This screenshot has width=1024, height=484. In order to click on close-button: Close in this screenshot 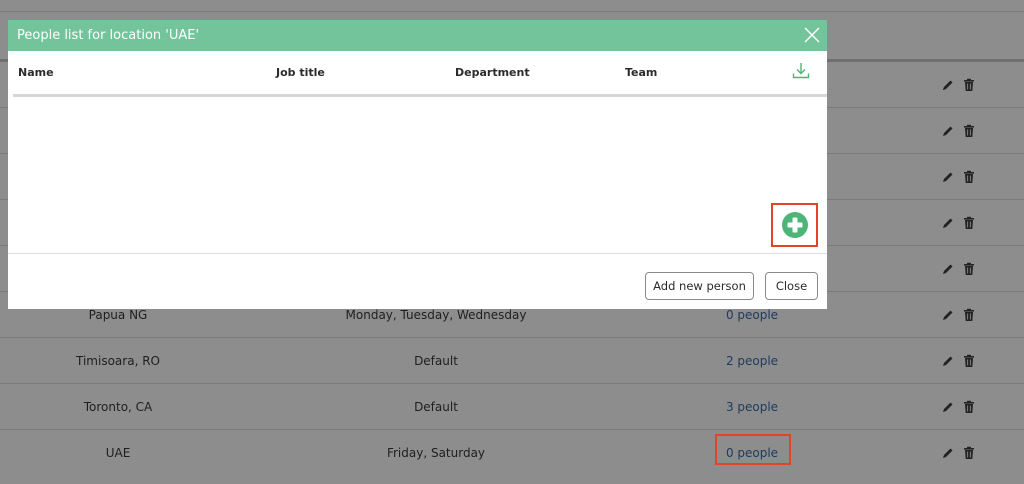, I will do `click(791, 286)`.